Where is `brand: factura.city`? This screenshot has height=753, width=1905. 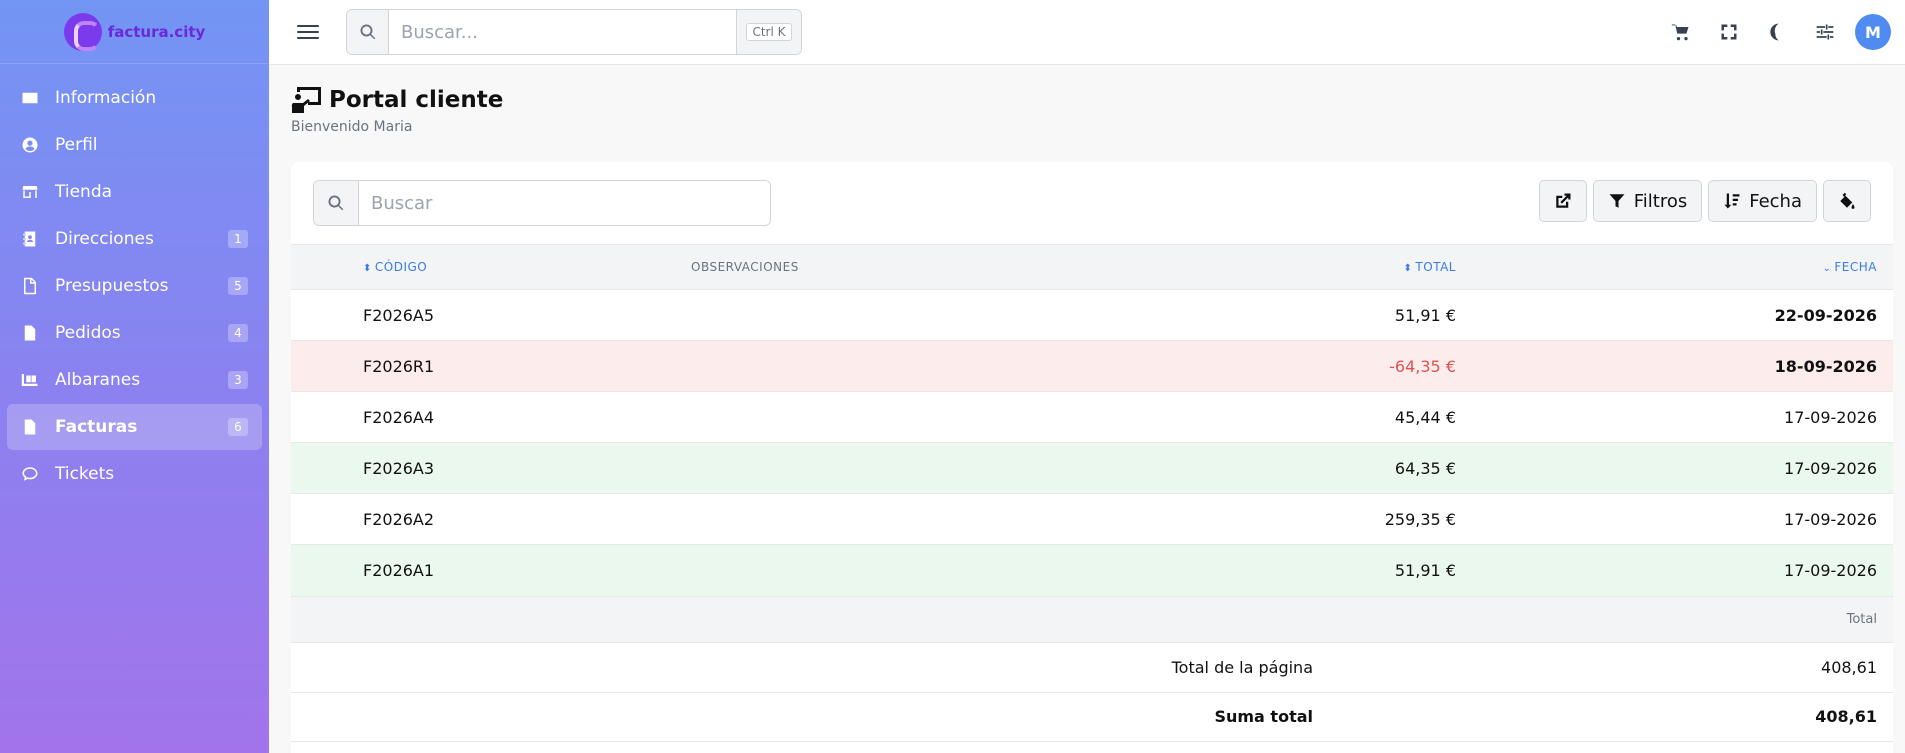
brand: factura.city is located at coordinates (134, 32).